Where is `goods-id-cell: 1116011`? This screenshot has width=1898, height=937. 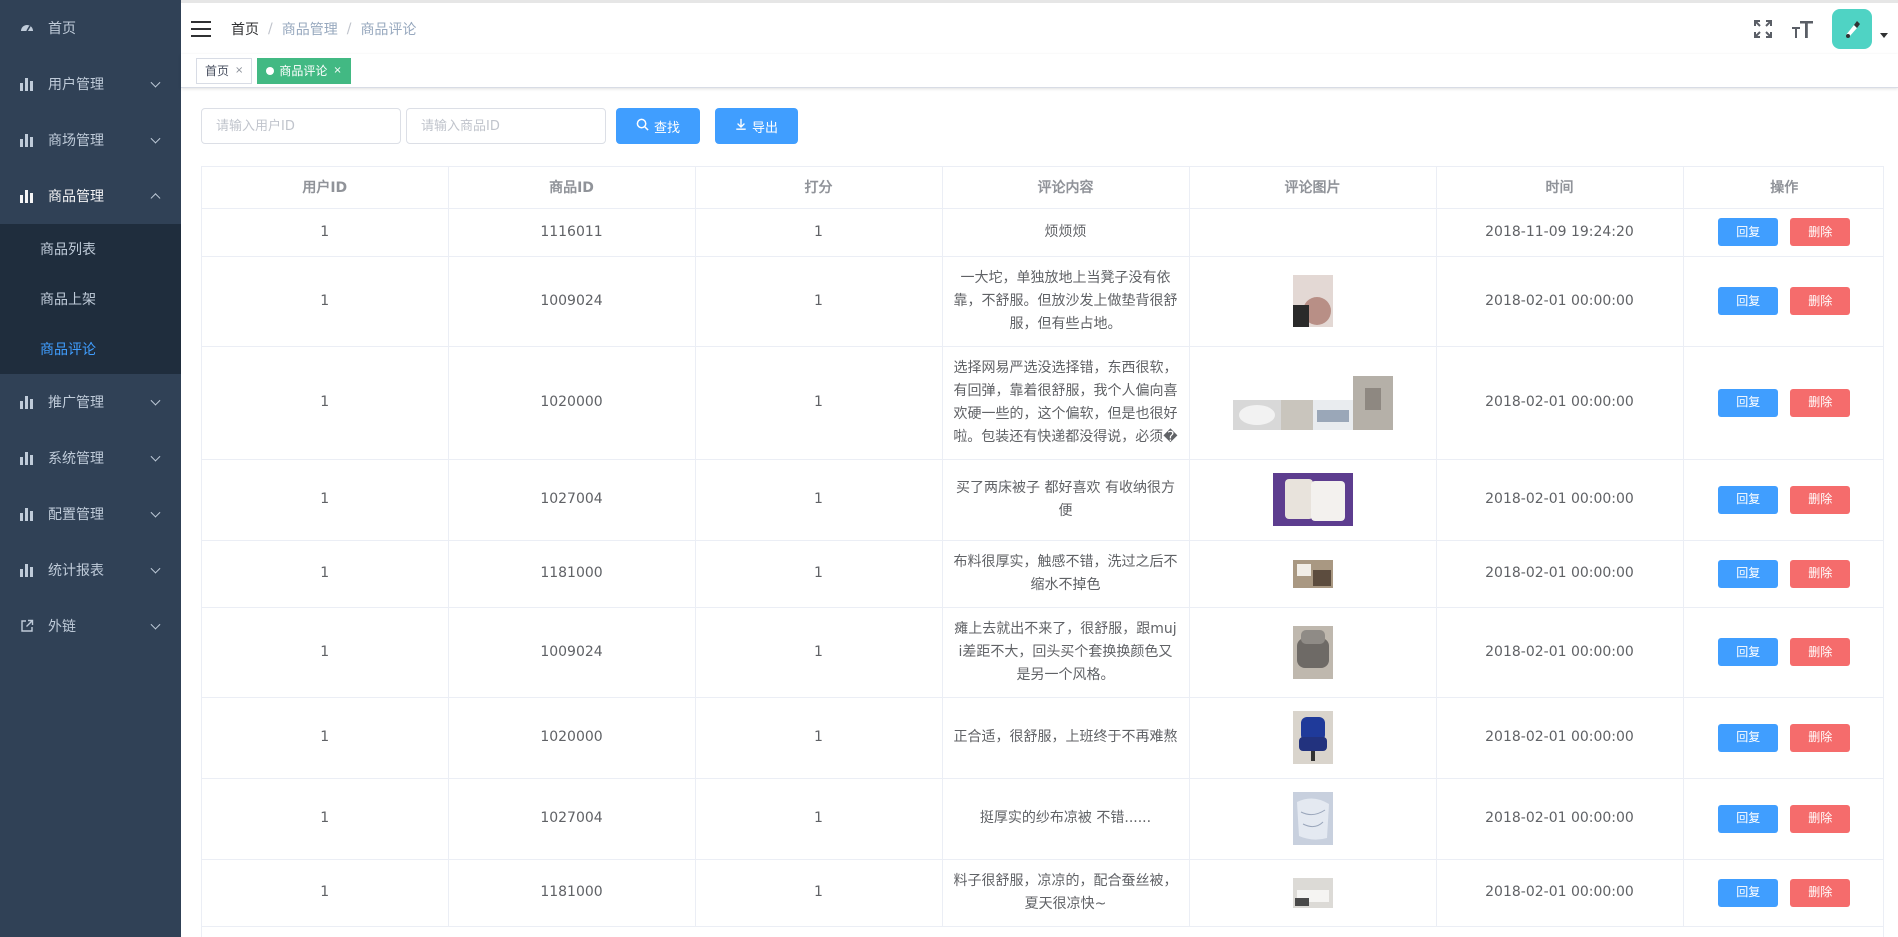 goods-id-cell: 1116011 is located at coordinates (572, 232).